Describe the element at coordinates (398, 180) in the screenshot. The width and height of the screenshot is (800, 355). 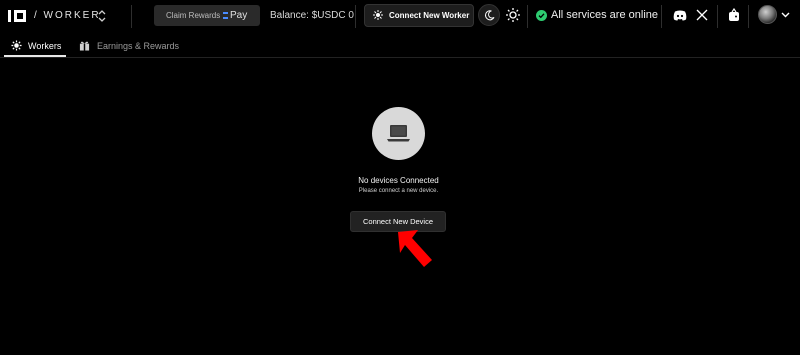
I see `empty-state-title: No devices Connected` at that location.